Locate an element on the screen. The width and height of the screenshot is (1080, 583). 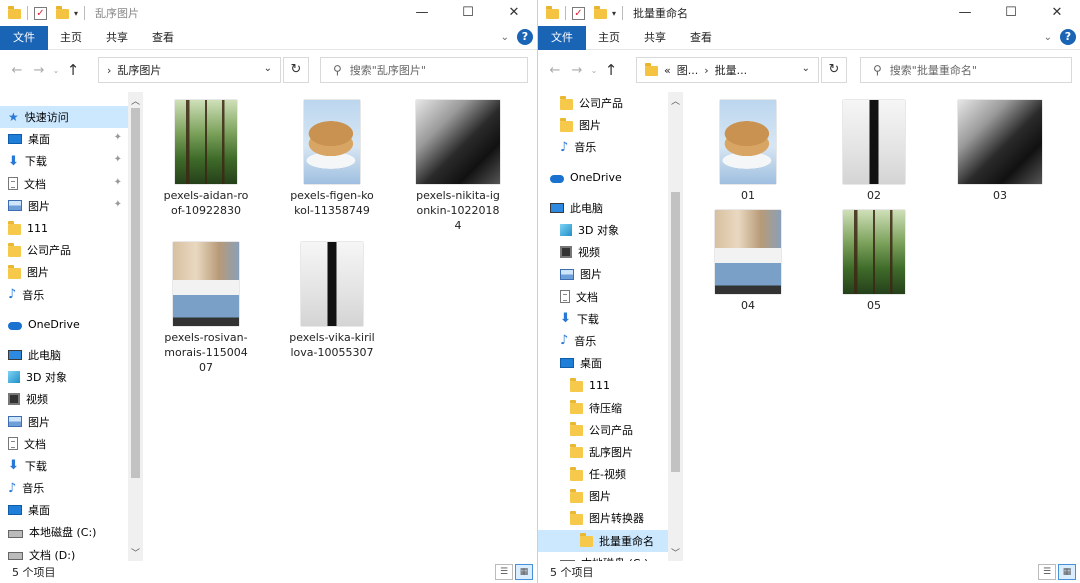
nav-item: 任-视频 is located at coordinates (603, 474).